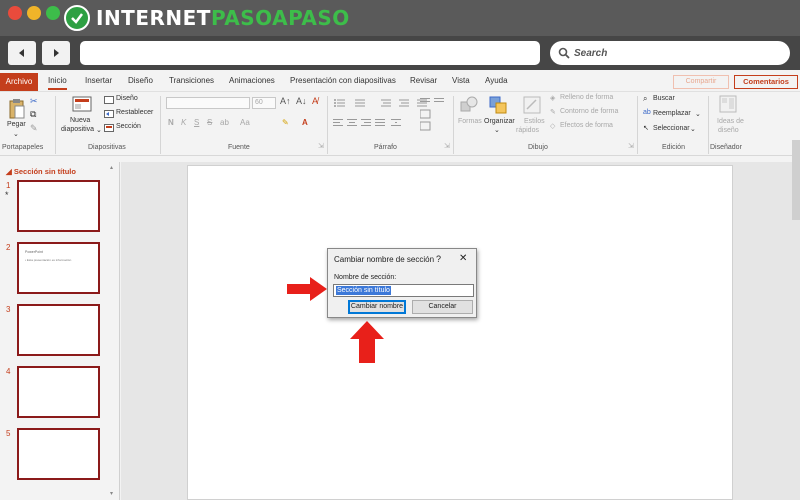 Image resolution: width=800 pixels, height=500 pixels. What do you see at coordinates (701, 82) in the screenshot?
I see `share-button: Compartir` at bounding box center [701, 82].